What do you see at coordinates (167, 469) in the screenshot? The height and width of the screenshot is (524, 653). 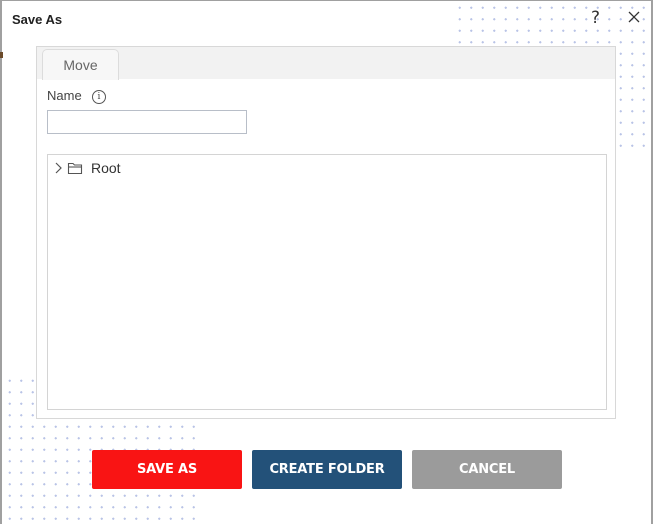 I see `save-as-button: SAVE AS` at bounding box center [167, 469].